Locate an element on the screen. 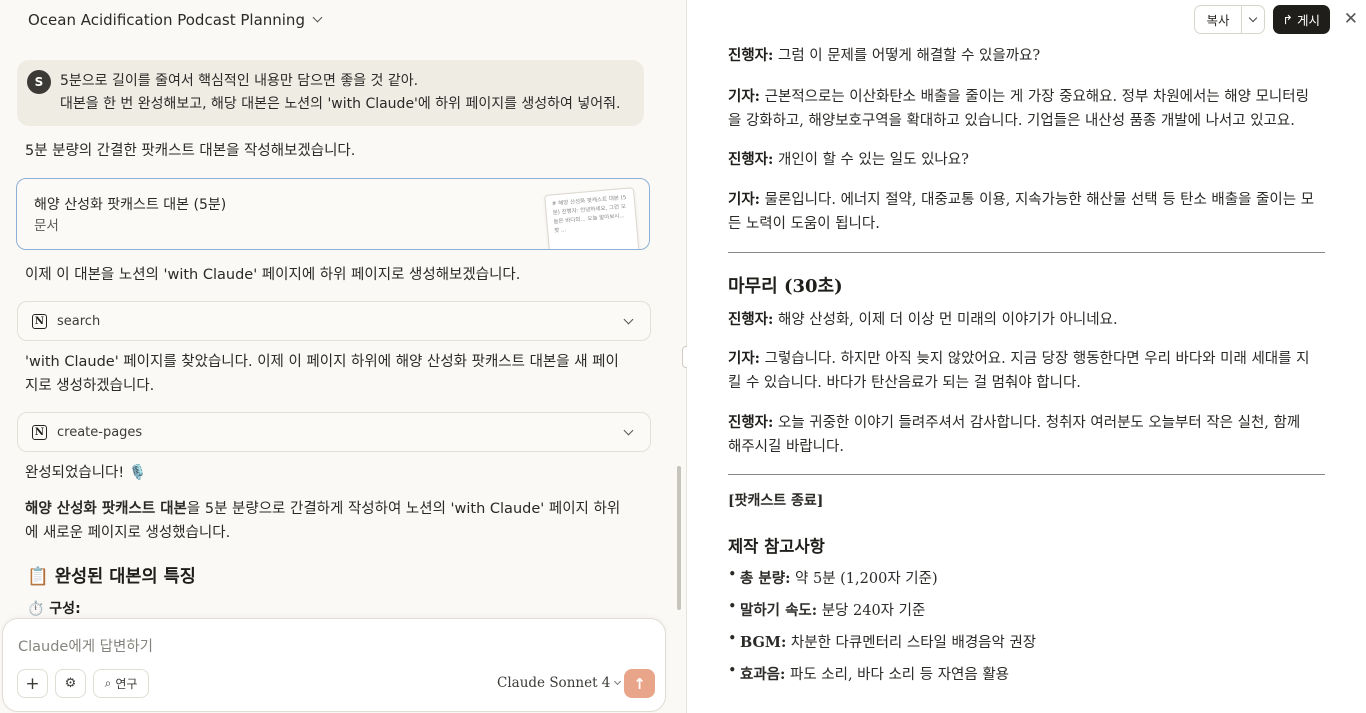  note-value: 분당 240자 기준 is located at coordinates (871, 611).